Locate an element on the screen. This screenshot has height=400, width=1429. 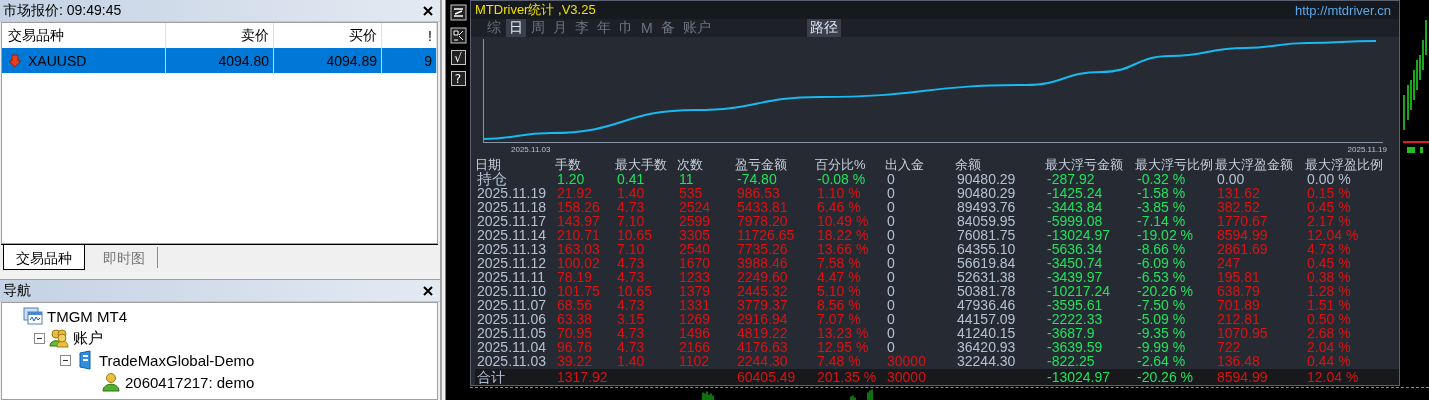
period-tab: 备 is located at coordinates (667, 28).